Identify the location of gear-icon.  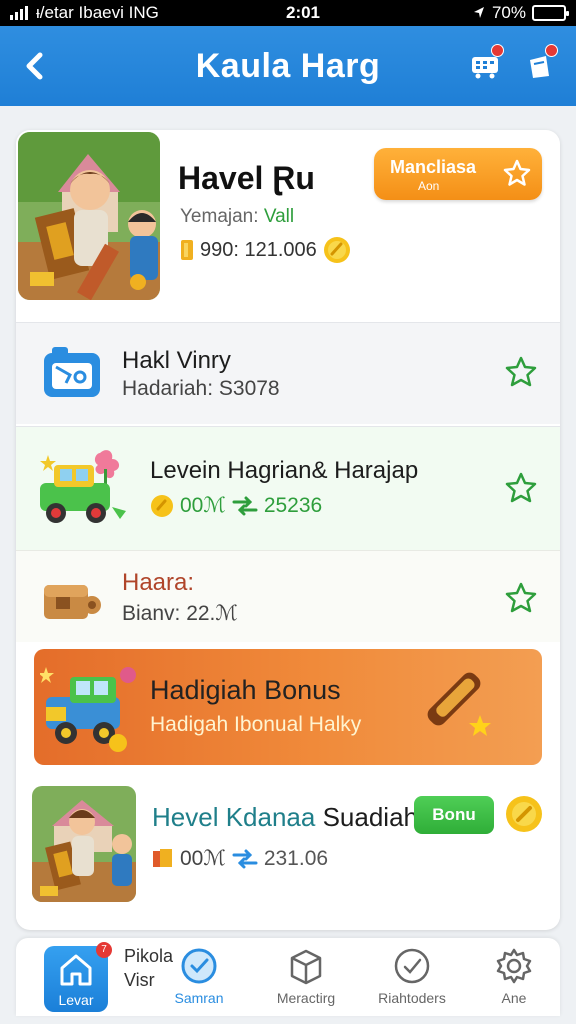
(514, 966).